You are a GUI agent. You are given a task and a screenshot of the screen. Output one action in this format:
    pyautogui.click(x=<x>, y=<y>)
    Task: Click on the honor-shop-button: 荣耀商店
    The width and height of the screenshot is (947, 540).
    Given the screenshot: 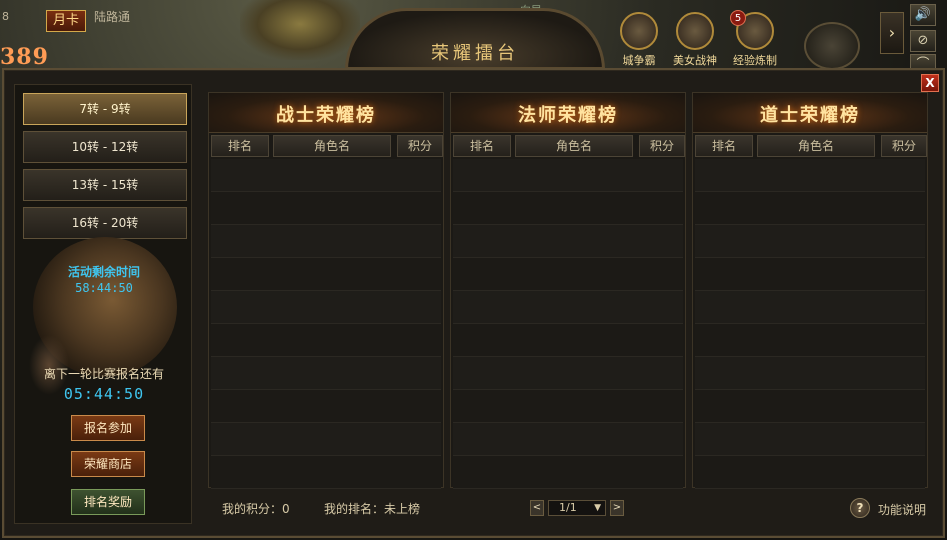 What is the action you would take?
    pyautogui.click(x=108, y=464)
    